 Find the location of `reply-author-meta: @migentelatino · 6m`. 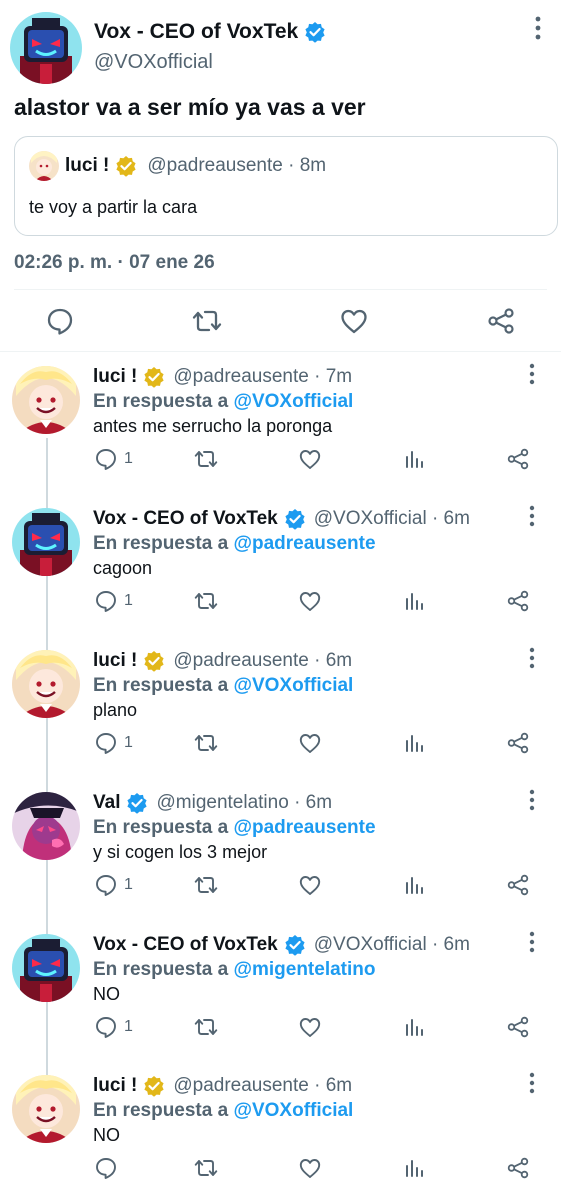

reply-author-meta: @migentelatino · 6m is located at coordinates (244, 803).